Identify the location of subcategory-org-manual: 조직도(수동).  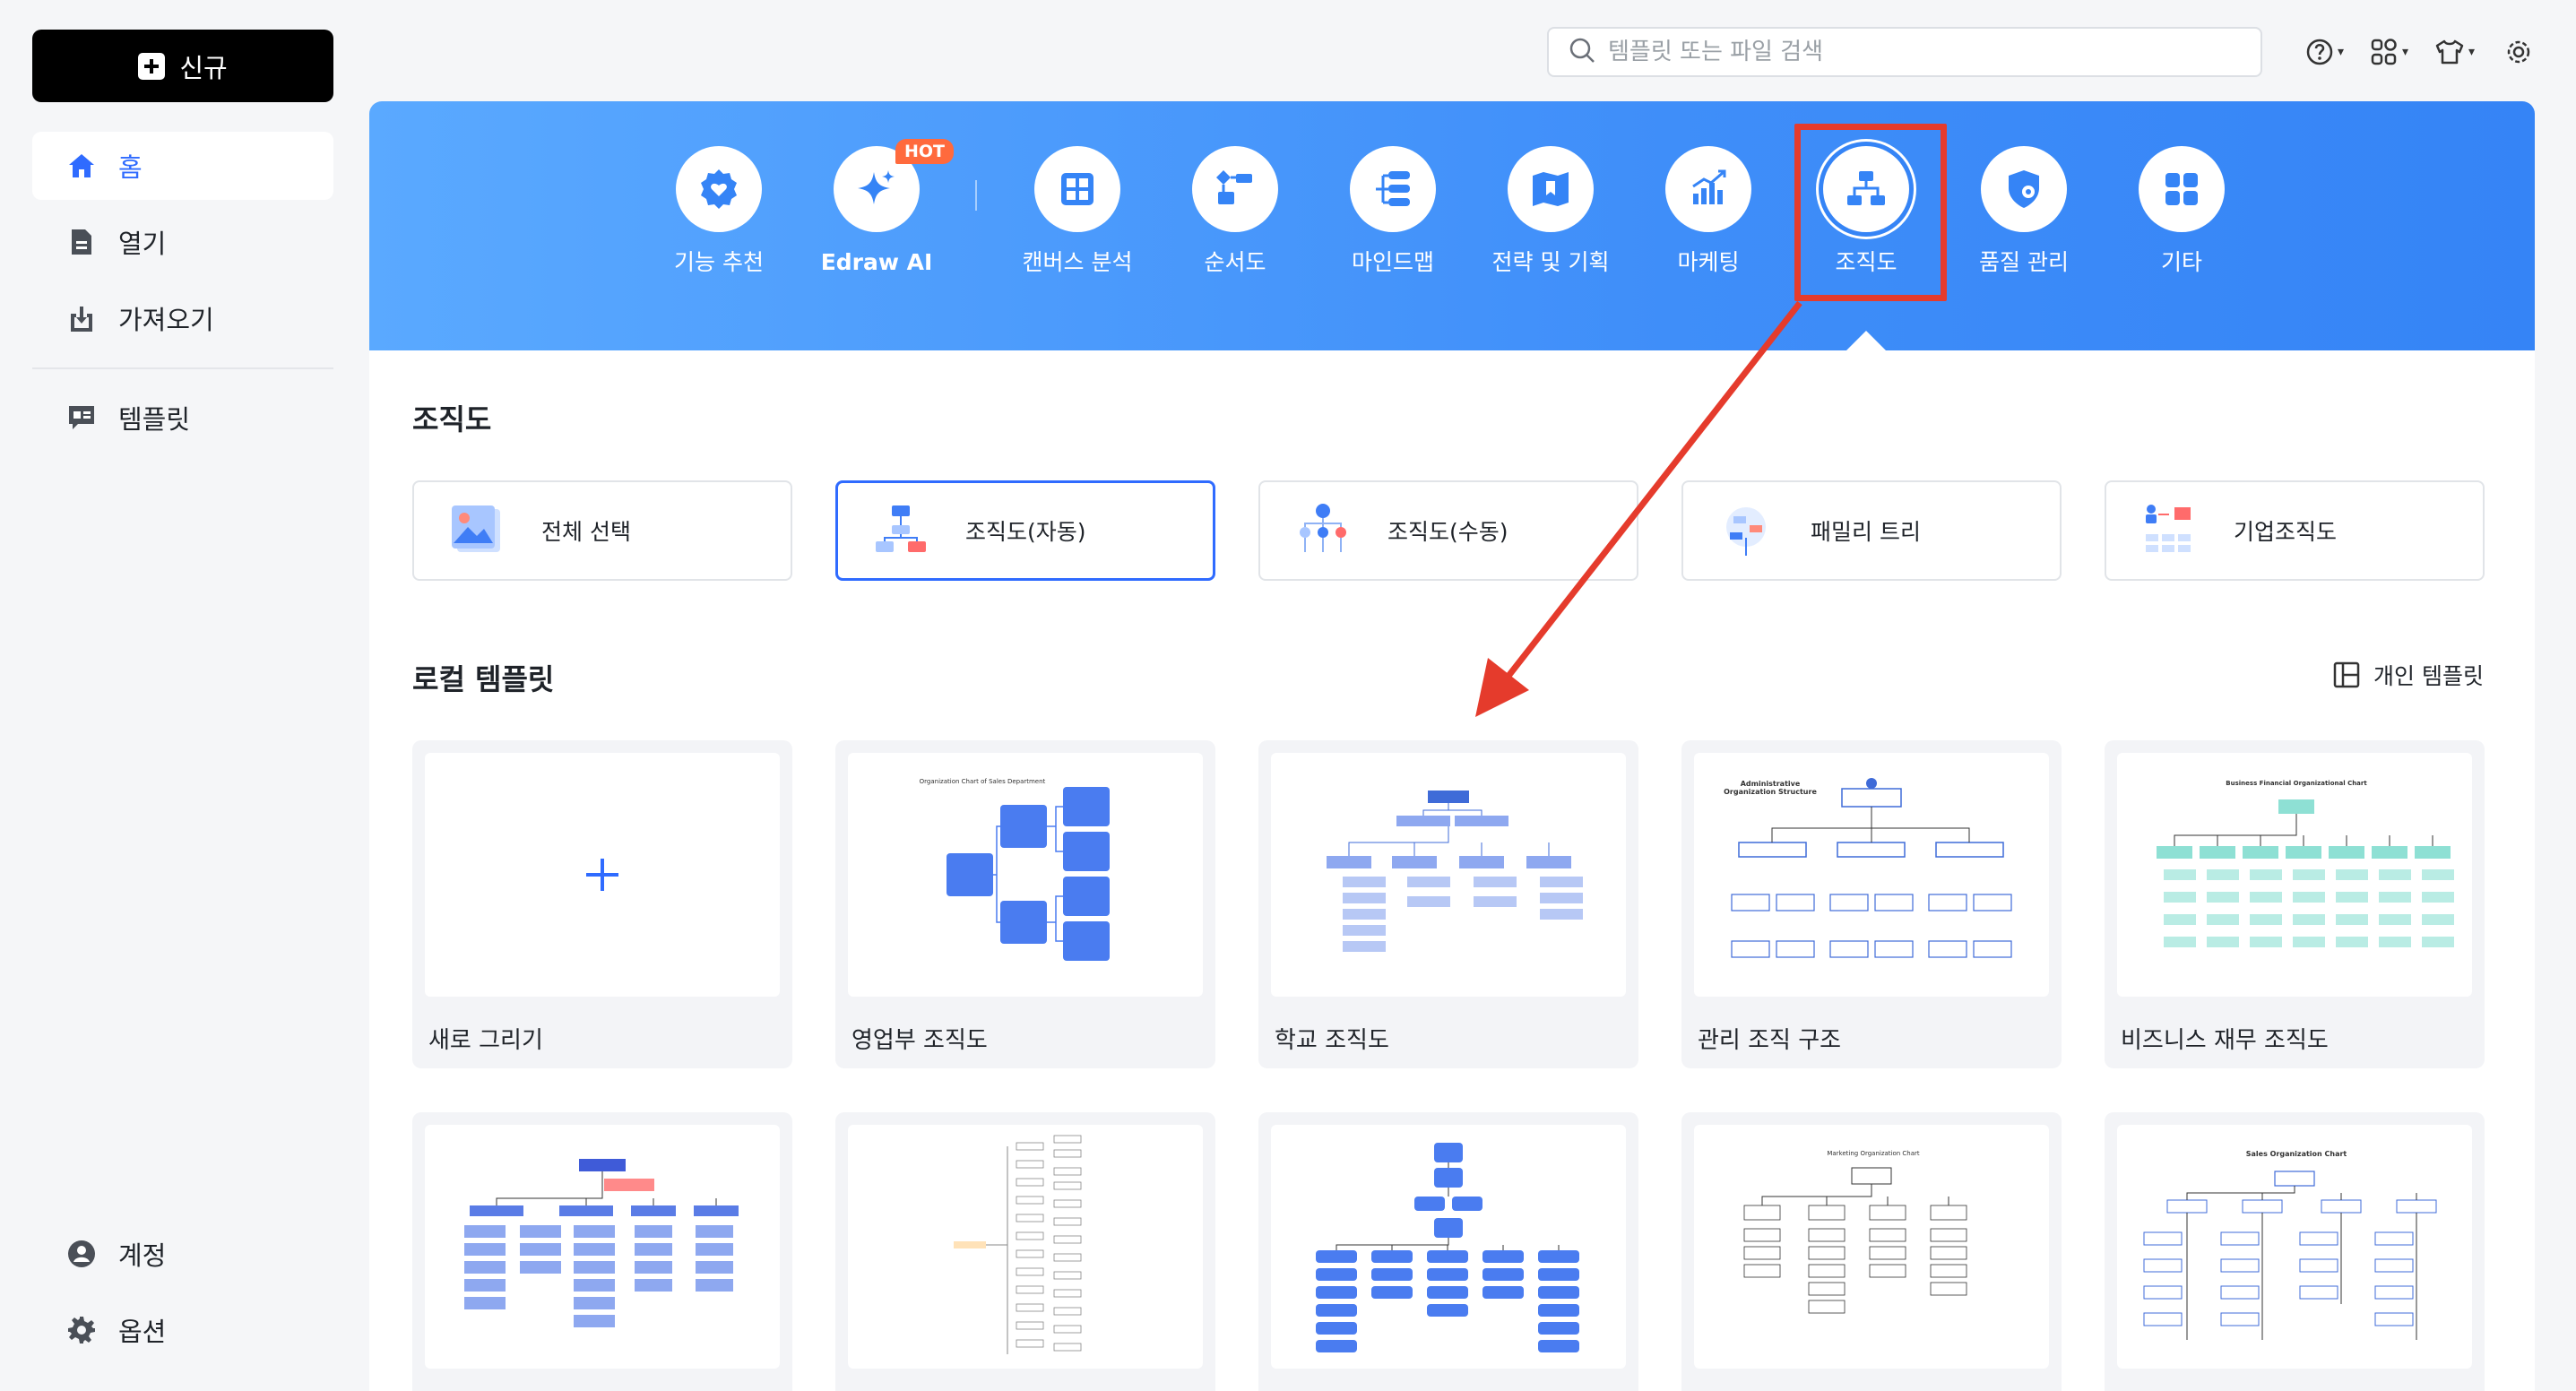
(1448, 530).